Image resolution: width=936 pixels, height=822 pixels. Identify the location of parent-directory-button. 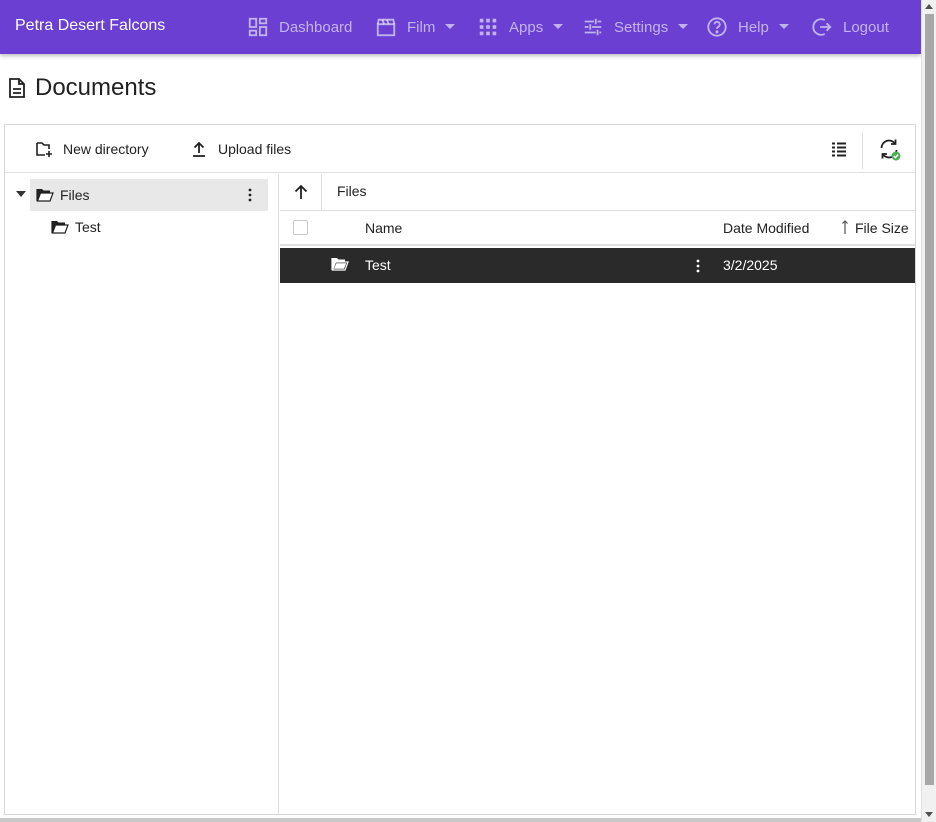
(301, 192).